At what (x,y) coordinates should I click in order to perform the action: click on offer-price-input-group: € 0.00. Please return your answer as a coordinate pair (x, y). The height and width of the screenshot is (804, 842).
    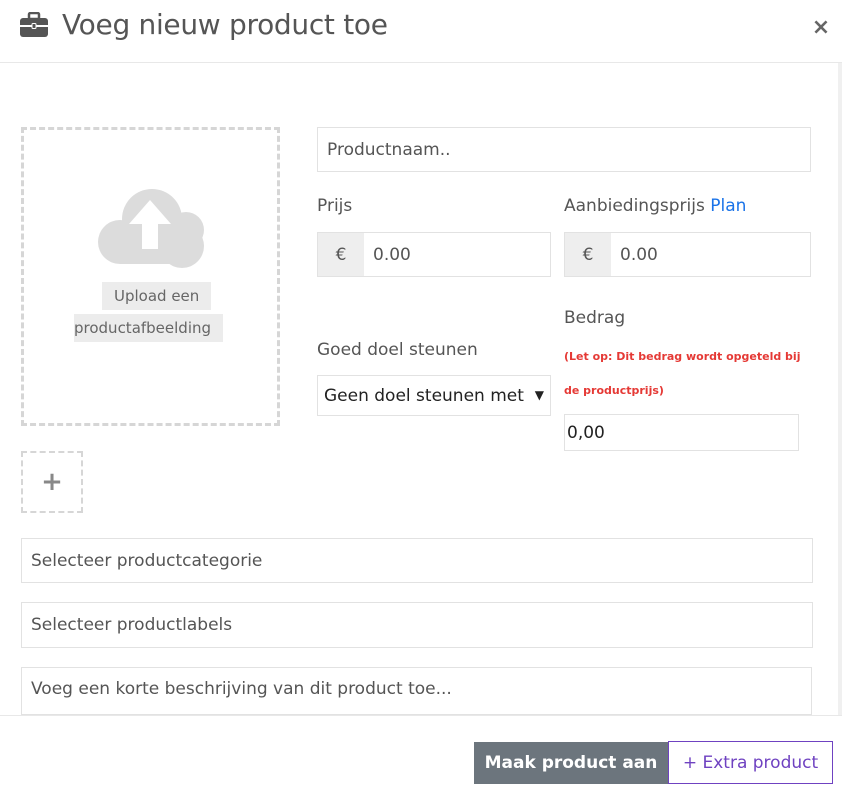
    Looking at the image, I should click on (687, 254).